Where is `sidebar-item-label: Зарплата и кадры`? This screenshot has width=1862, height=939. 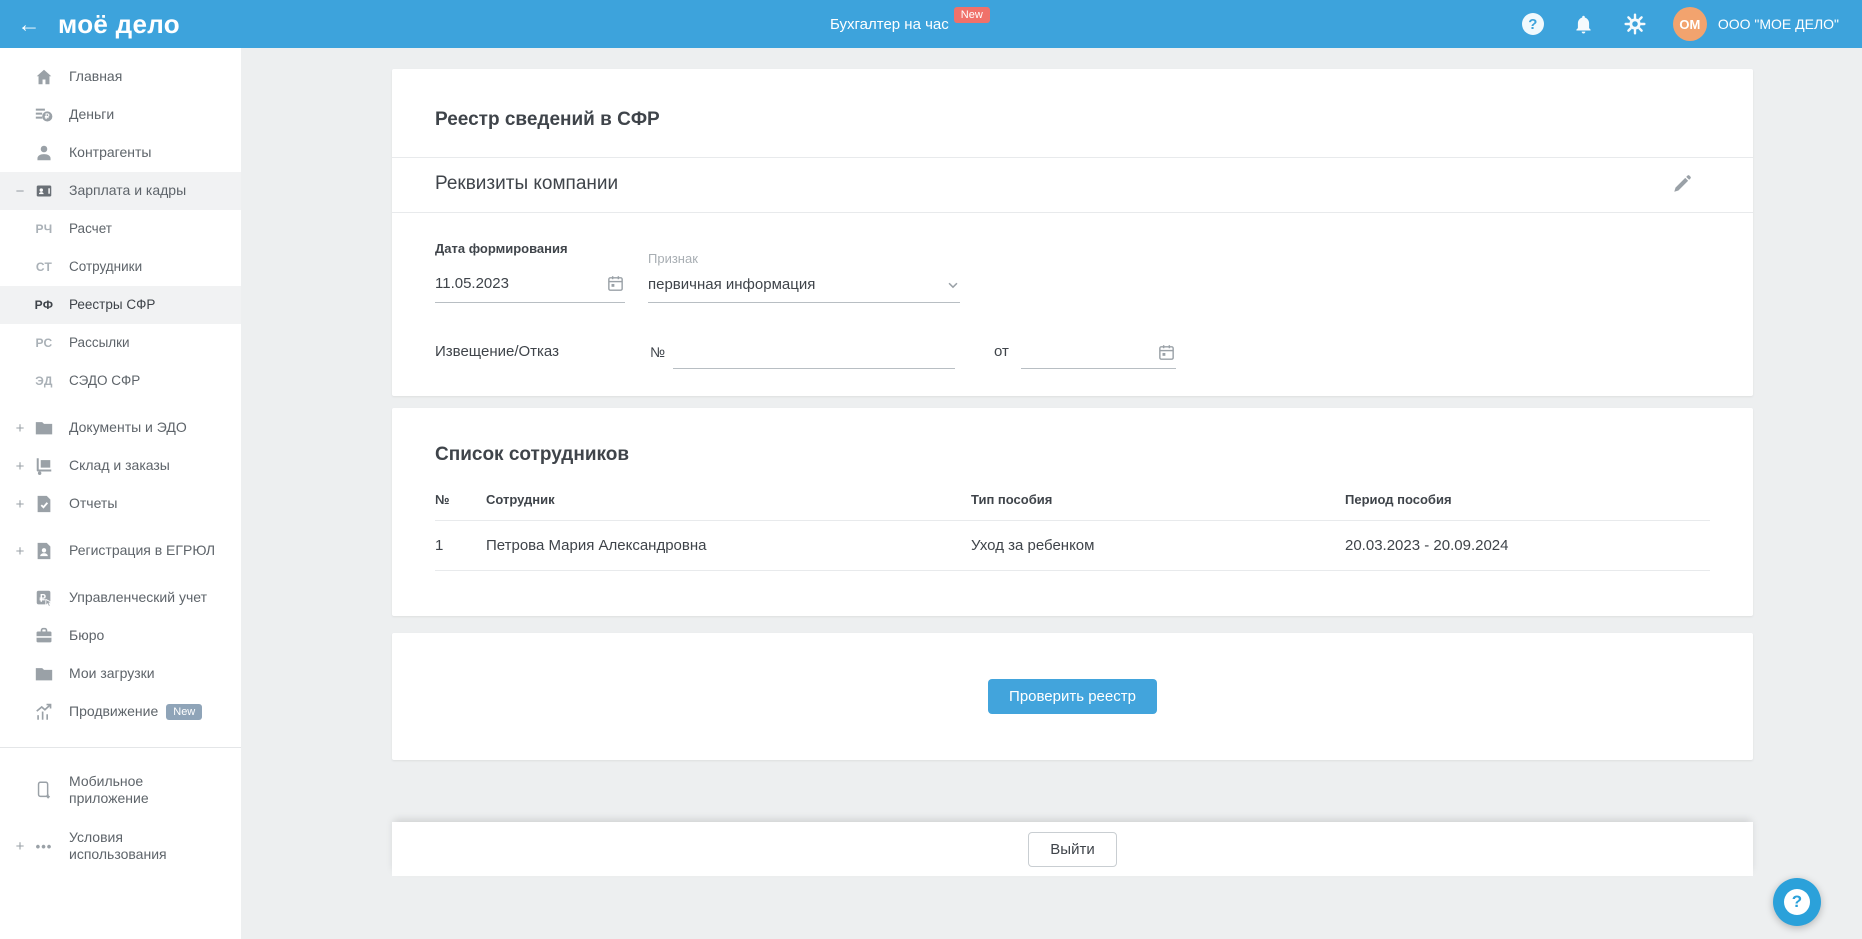
sidebar-item-label: Зарплата и кадры is located at coordinates (128, 190).